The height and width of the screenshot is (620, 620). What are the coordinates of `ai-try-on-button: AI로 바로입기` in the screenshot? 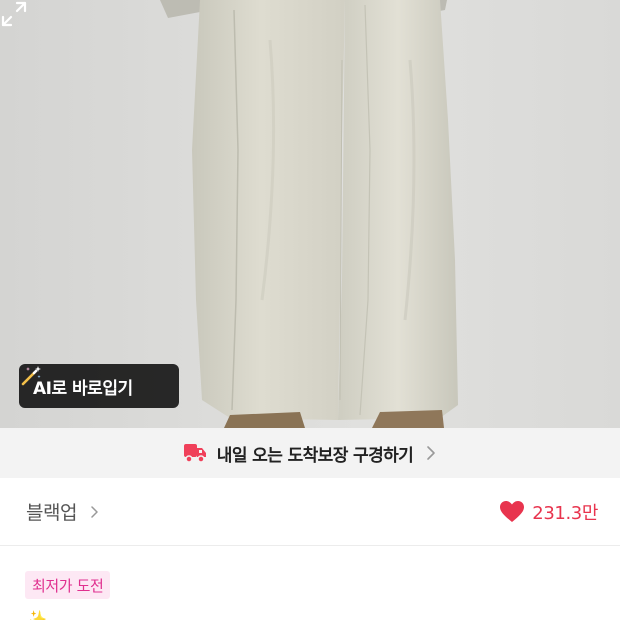 It's located at (99, 386).